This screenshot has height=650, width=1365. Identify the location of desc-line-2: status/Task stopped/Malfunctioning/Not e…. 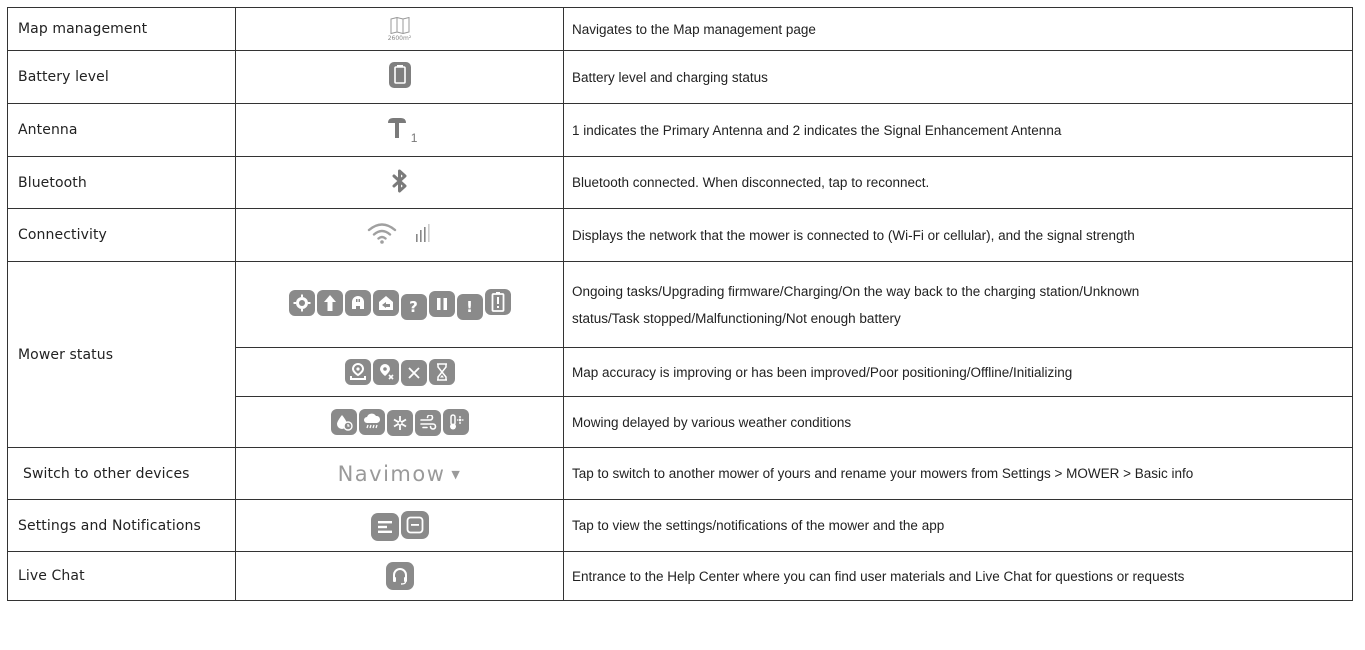
(736, 318).